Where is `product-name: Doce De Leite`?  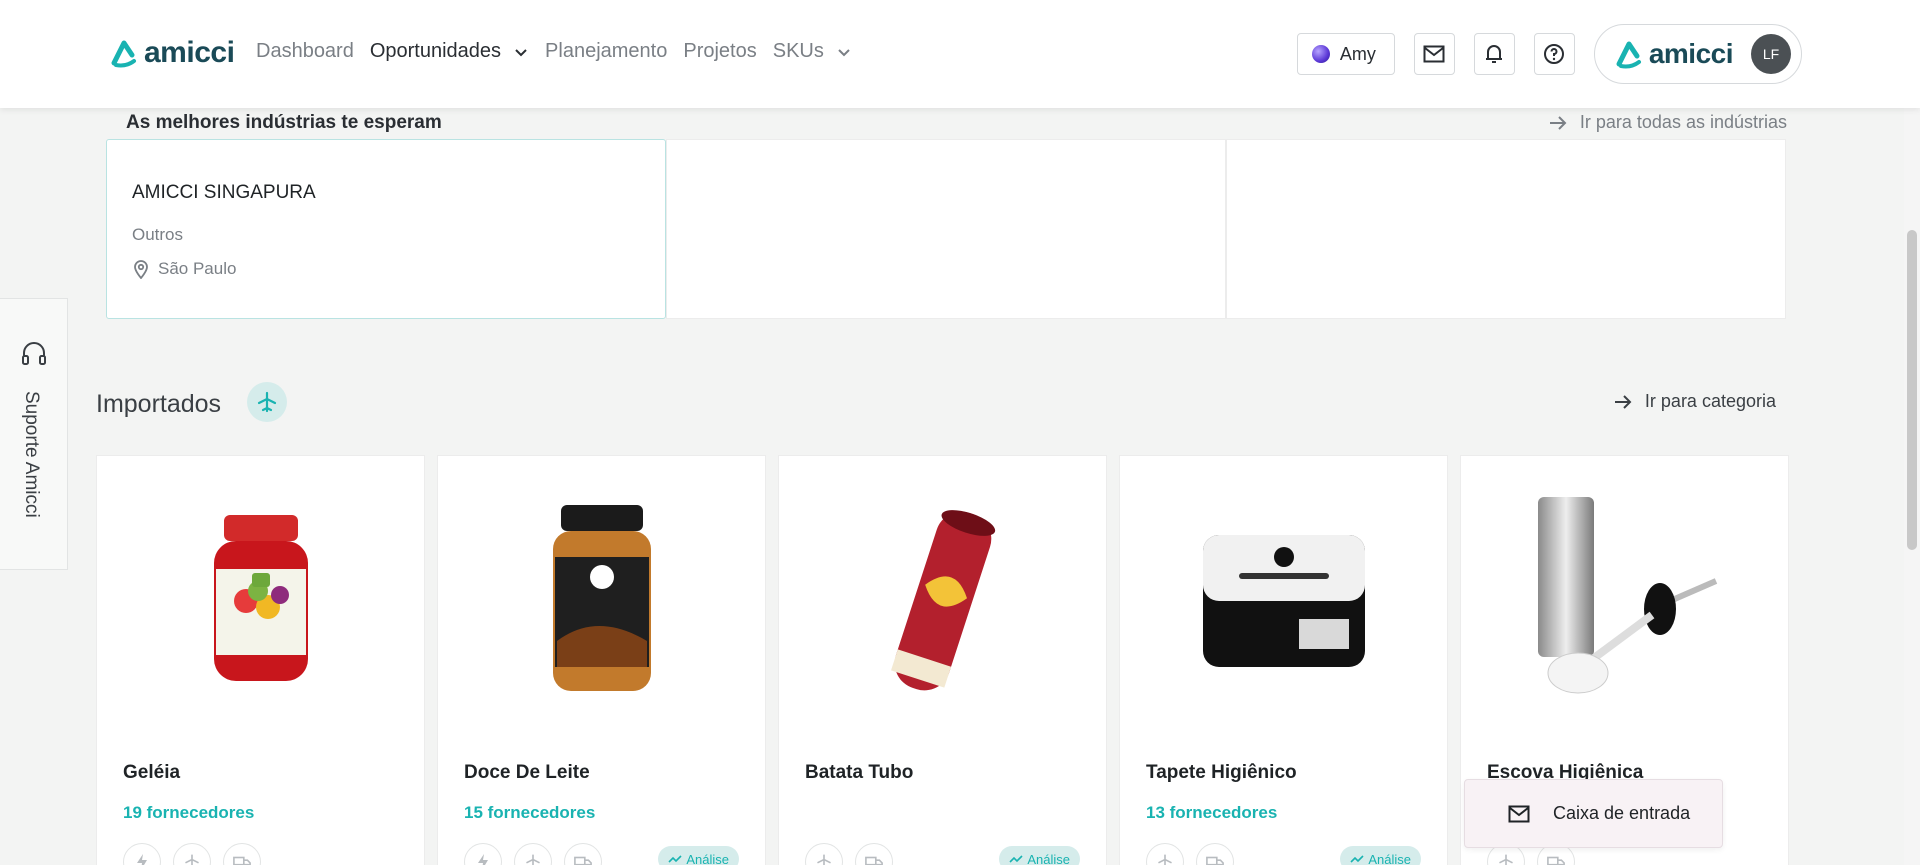
product-name: Doce De Leite is located at coordinates (527, 772).